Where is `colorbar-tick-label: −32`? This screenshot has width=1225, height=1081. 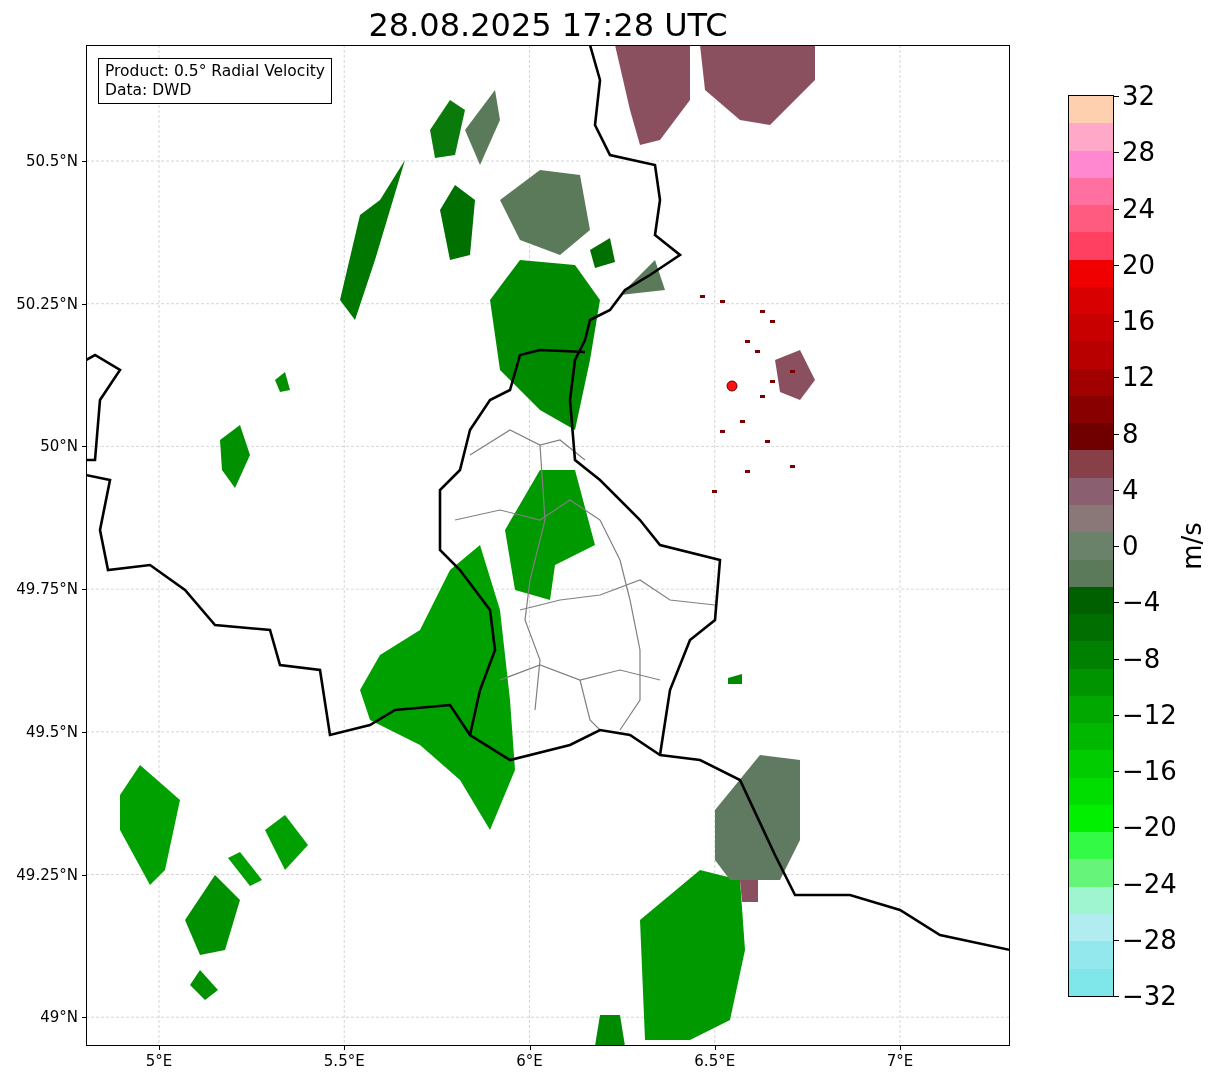 colorbar-tick-label: −32 is located at coordinates (1149, 996).